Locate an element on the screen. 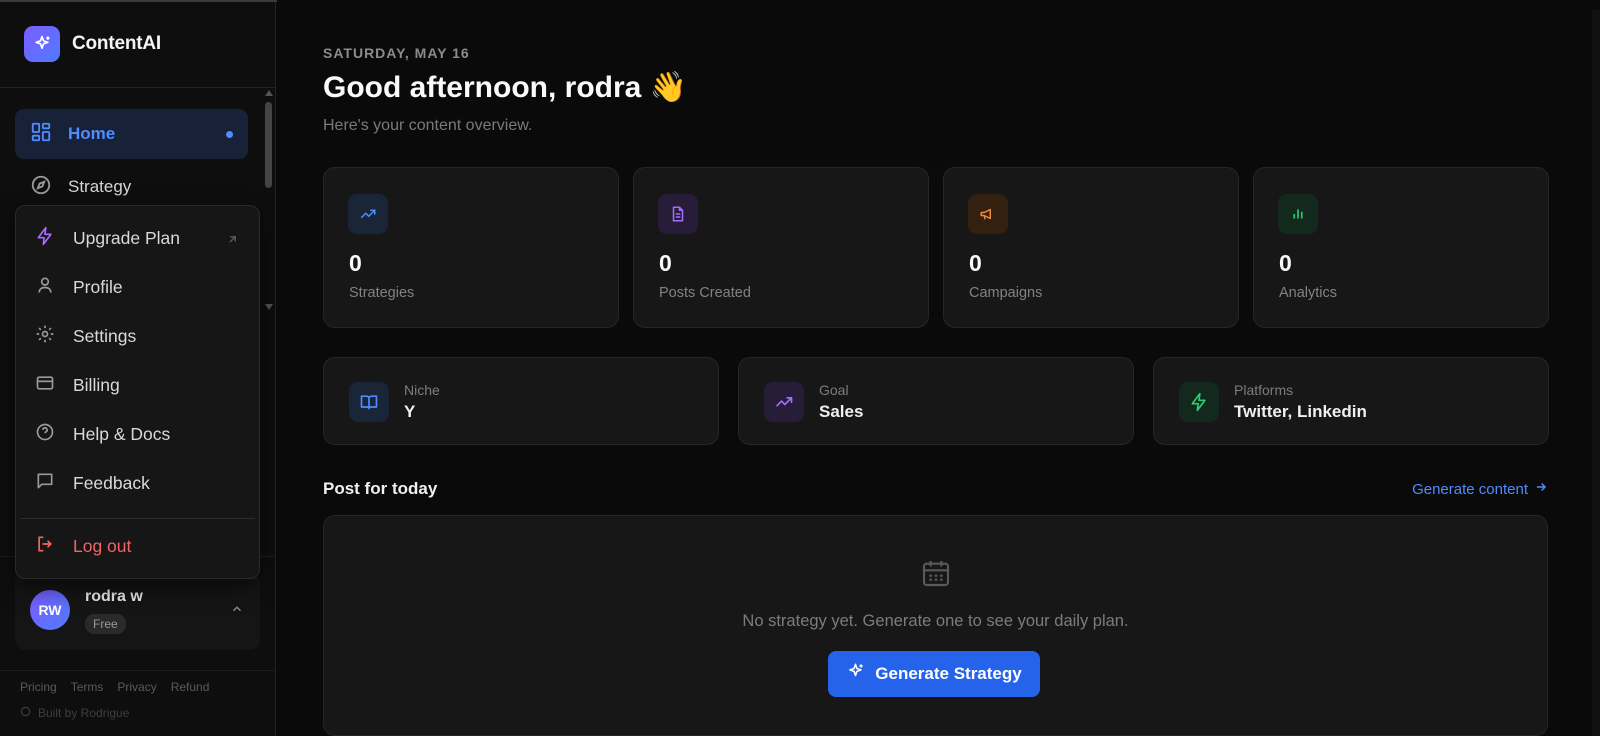 This screenshot has width=1600, height=736. menu-item-profile: Profile is located at coordinates (137, 287).